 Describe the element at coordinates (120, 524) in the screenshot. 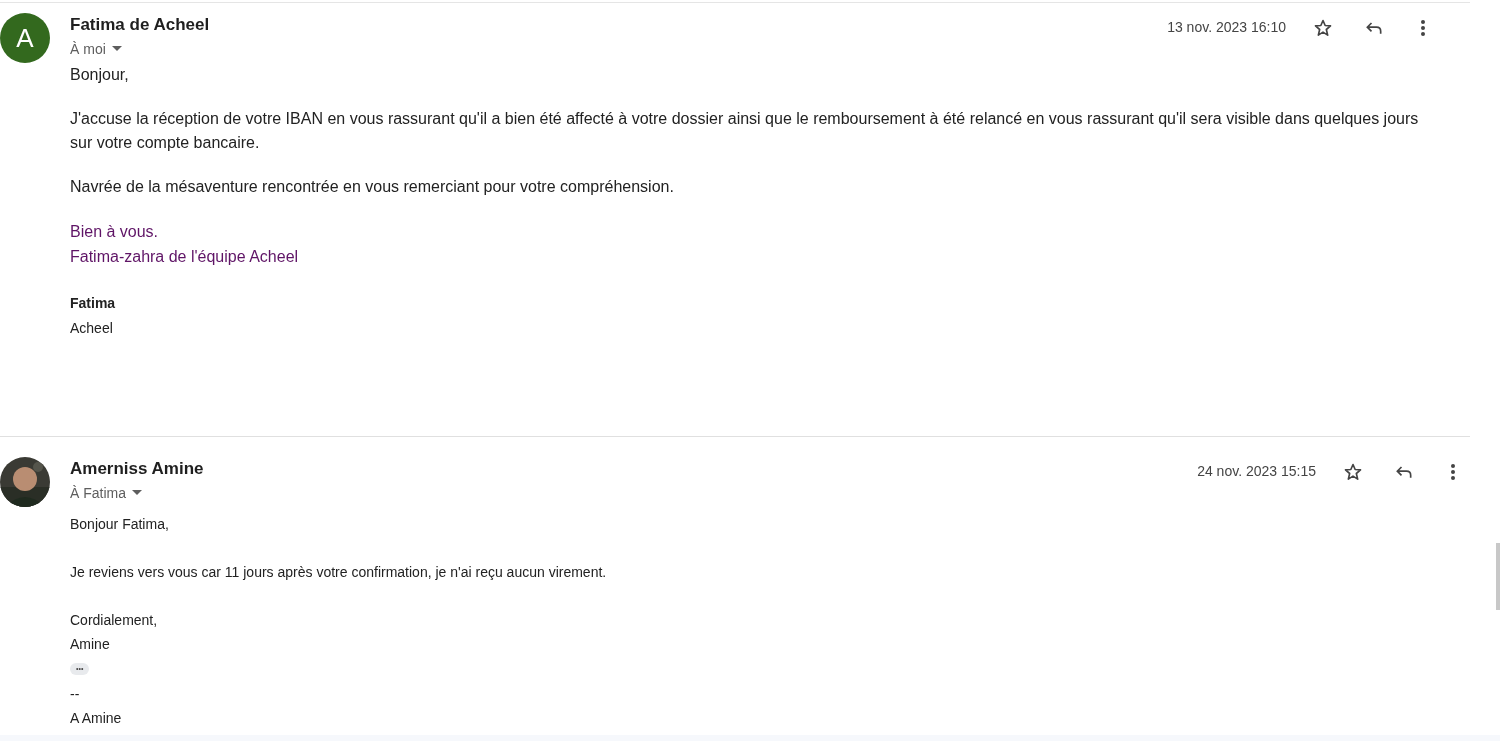

I see `message-paragraph: Bonjour Fatima,` at that location.